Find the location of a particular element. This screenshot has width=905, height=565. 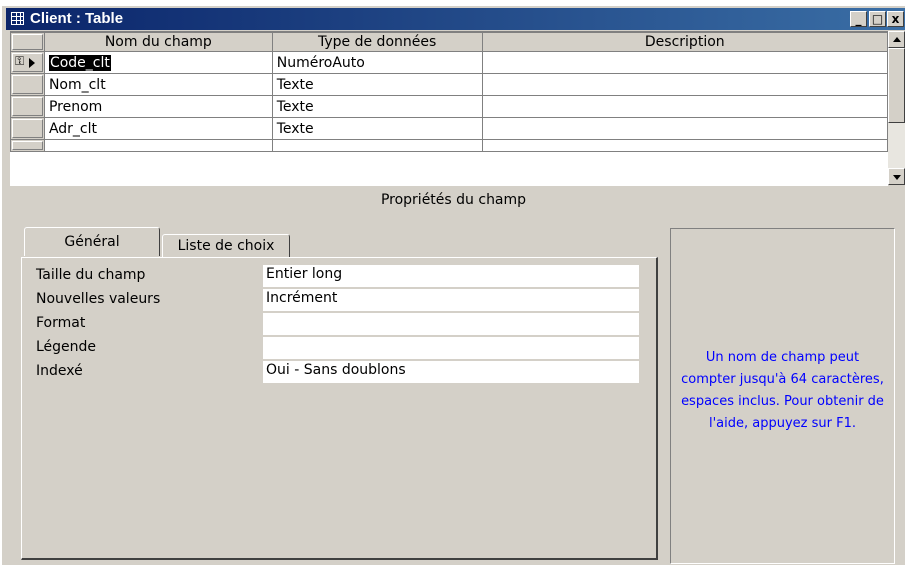

data-type-cell is located at coordinates (377, 145).